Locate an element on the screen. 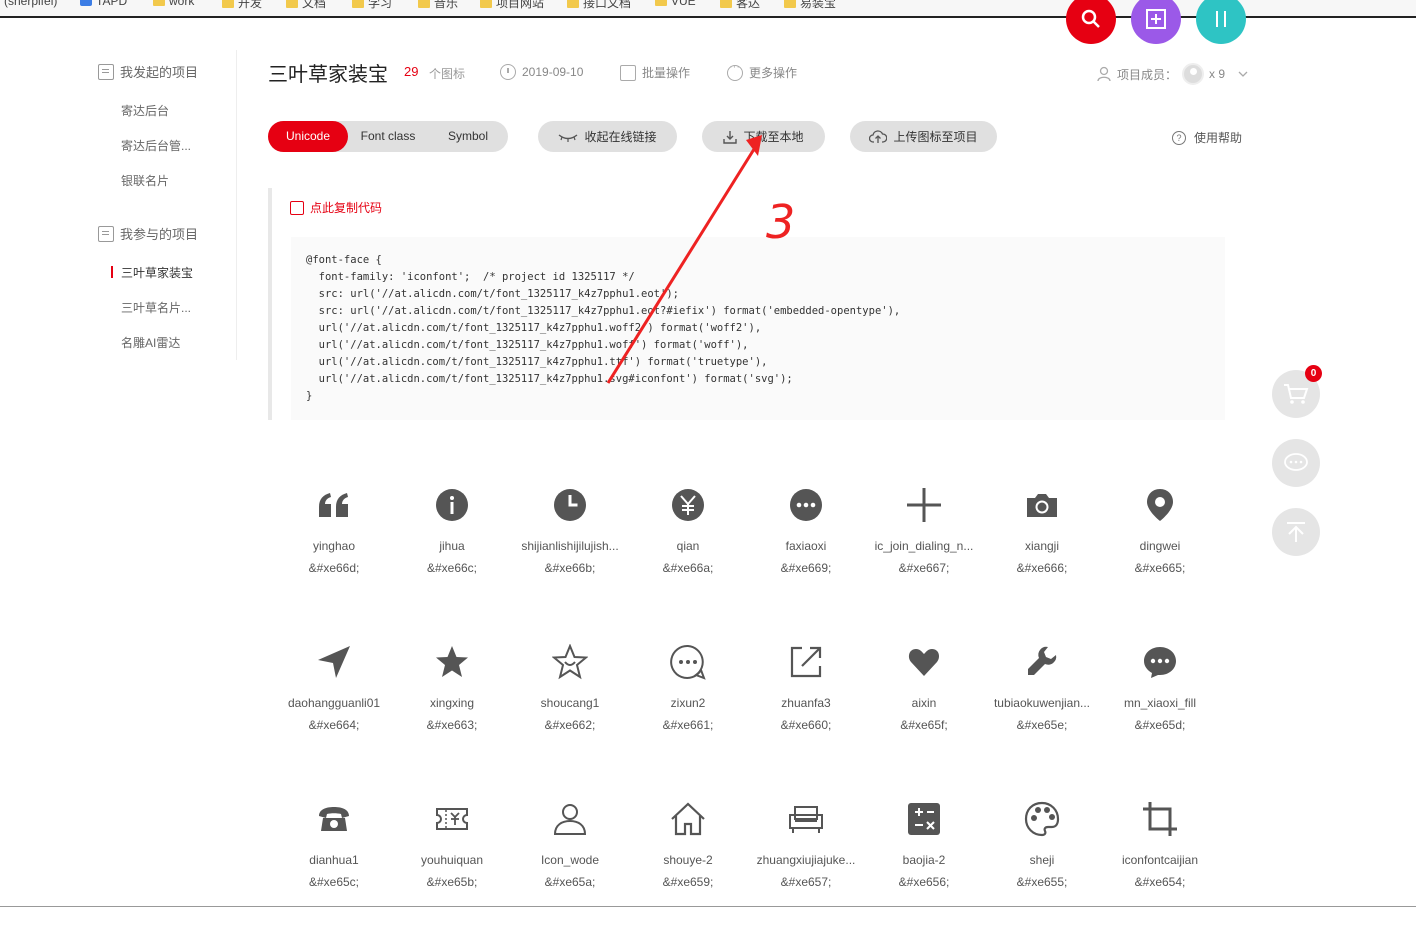  bookmark-item: 开发 is located at coordinates (242, 5).